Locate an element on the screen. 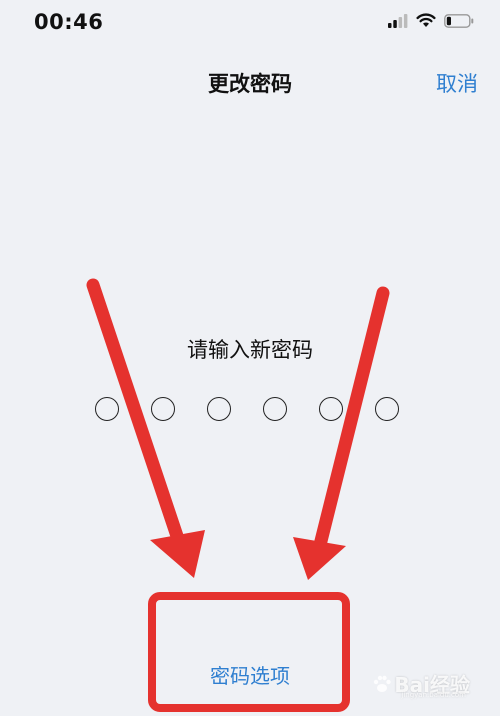 This screenshot has width=500, height=716. battery-icon is located at coordinates (459, 20).